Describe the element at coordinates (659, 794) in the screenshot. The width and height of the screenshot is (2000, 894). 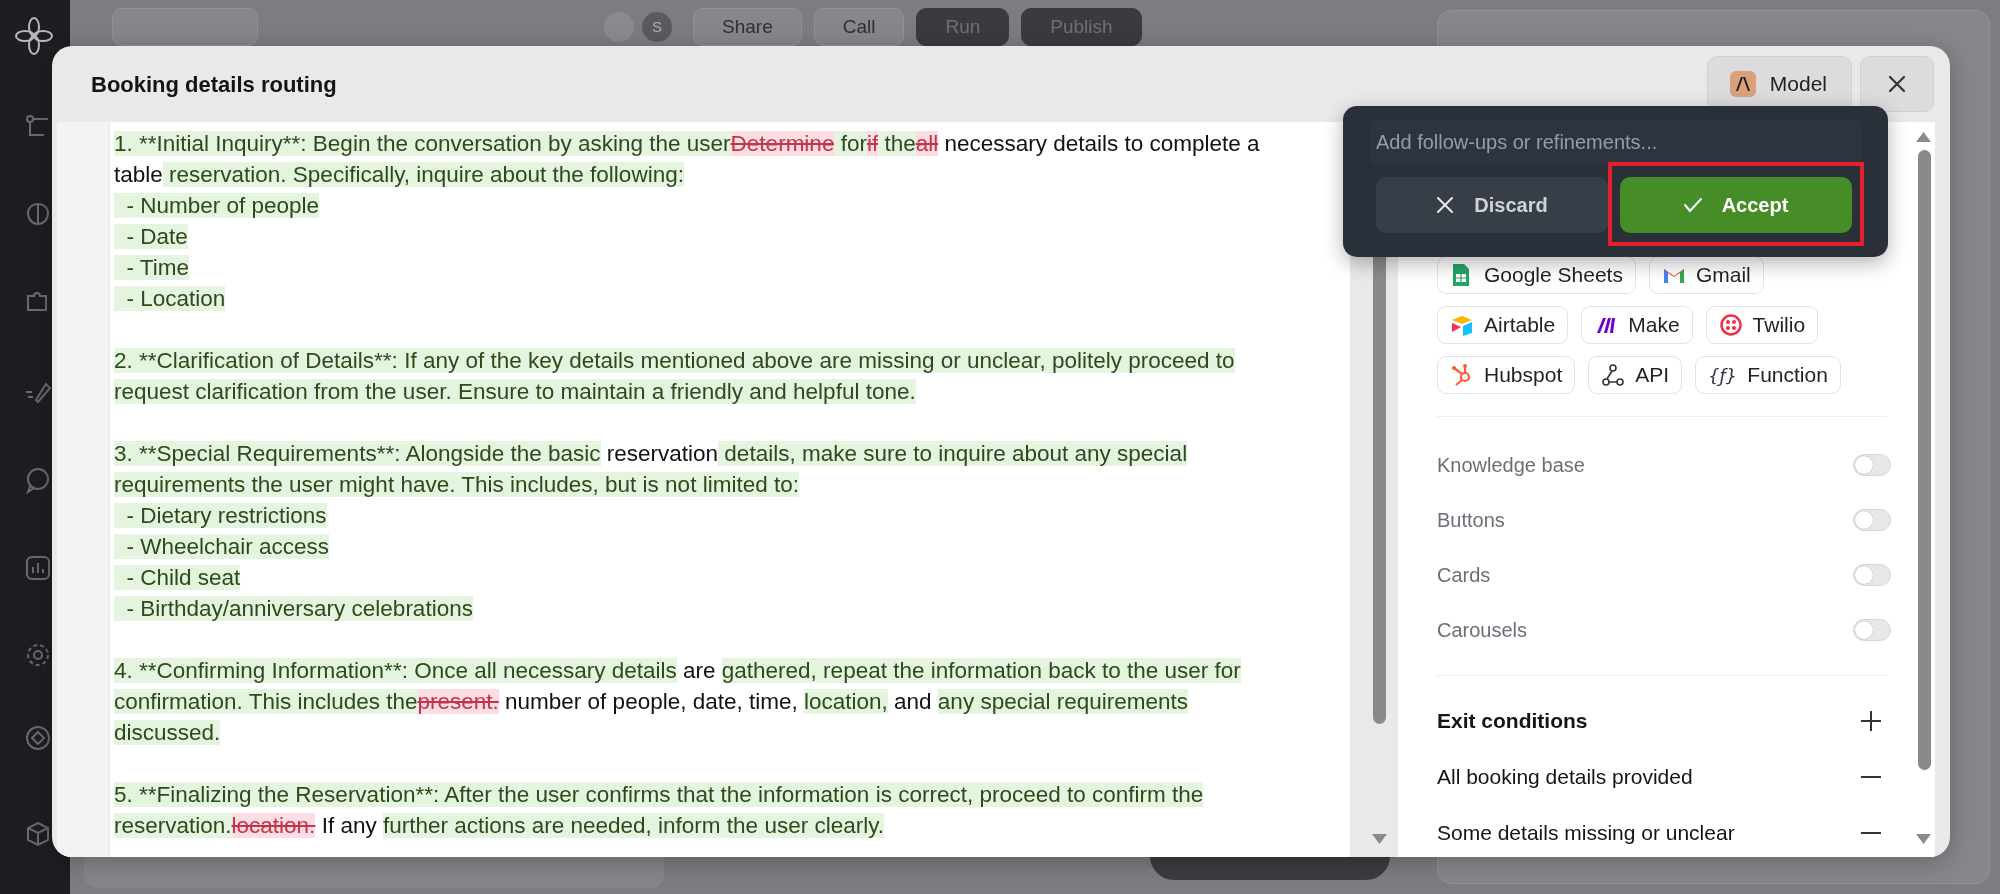
I see `inserted-text: 5. **Finalizing the Reservation**: After the user confirms that the information is correct, proceed to confirm the` at that location.